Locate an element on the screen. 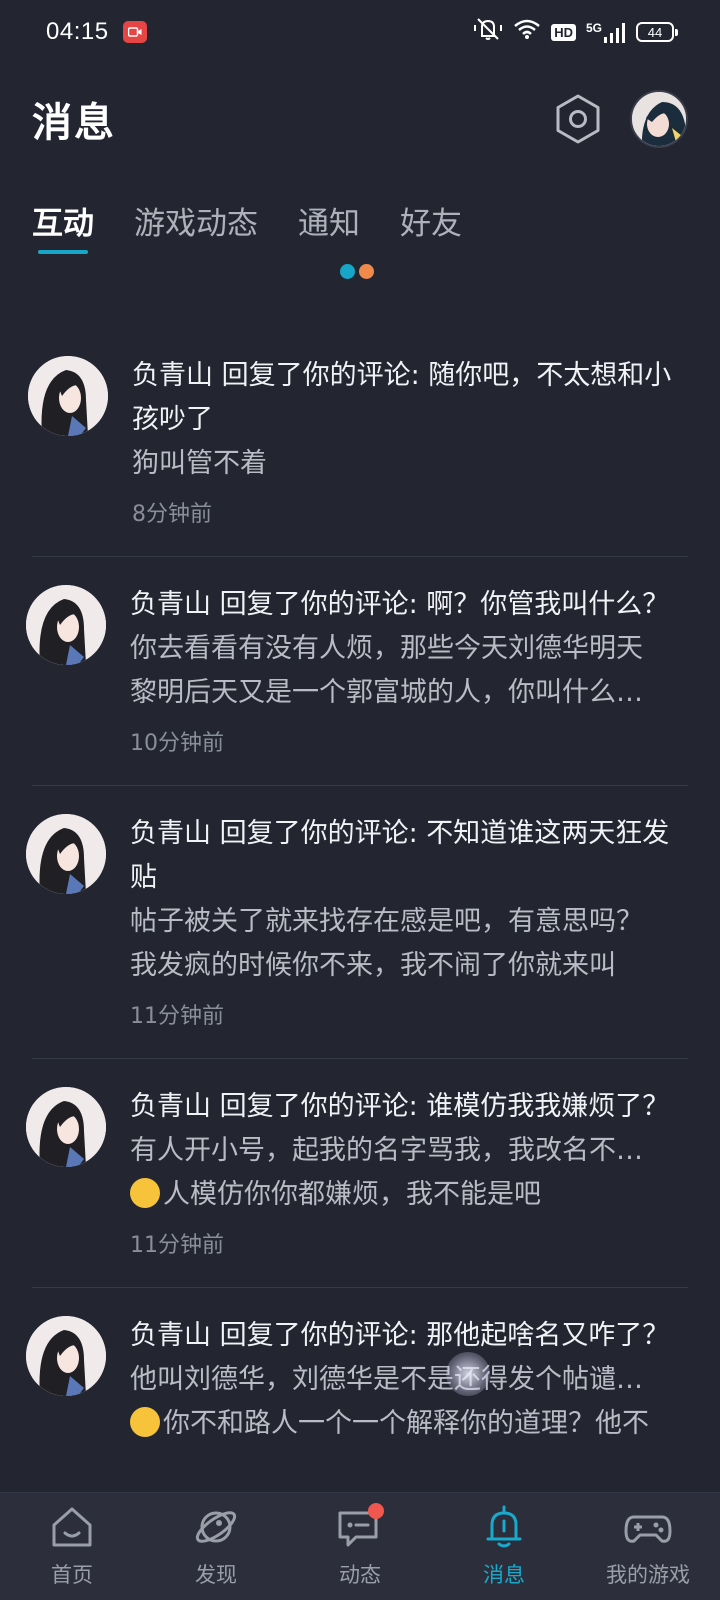  message-title: 负青山 回复了你的评论: 那他起啥名又咋了？ is located at coordinates (400, 1335).